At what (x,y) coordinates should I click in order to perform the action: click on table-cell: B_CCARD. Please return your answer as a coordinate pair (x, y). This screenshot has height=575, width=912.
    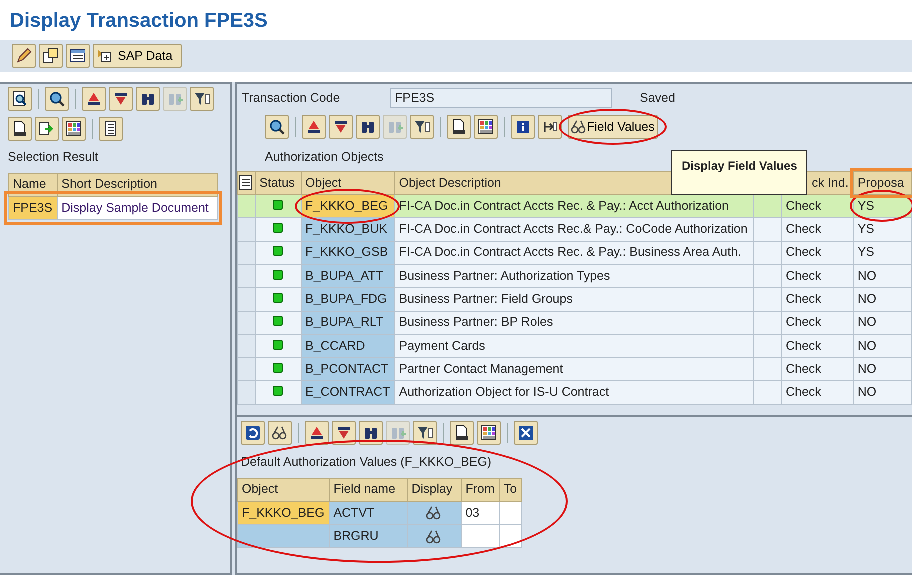
    Looking at the image, I should click on (348, 346).